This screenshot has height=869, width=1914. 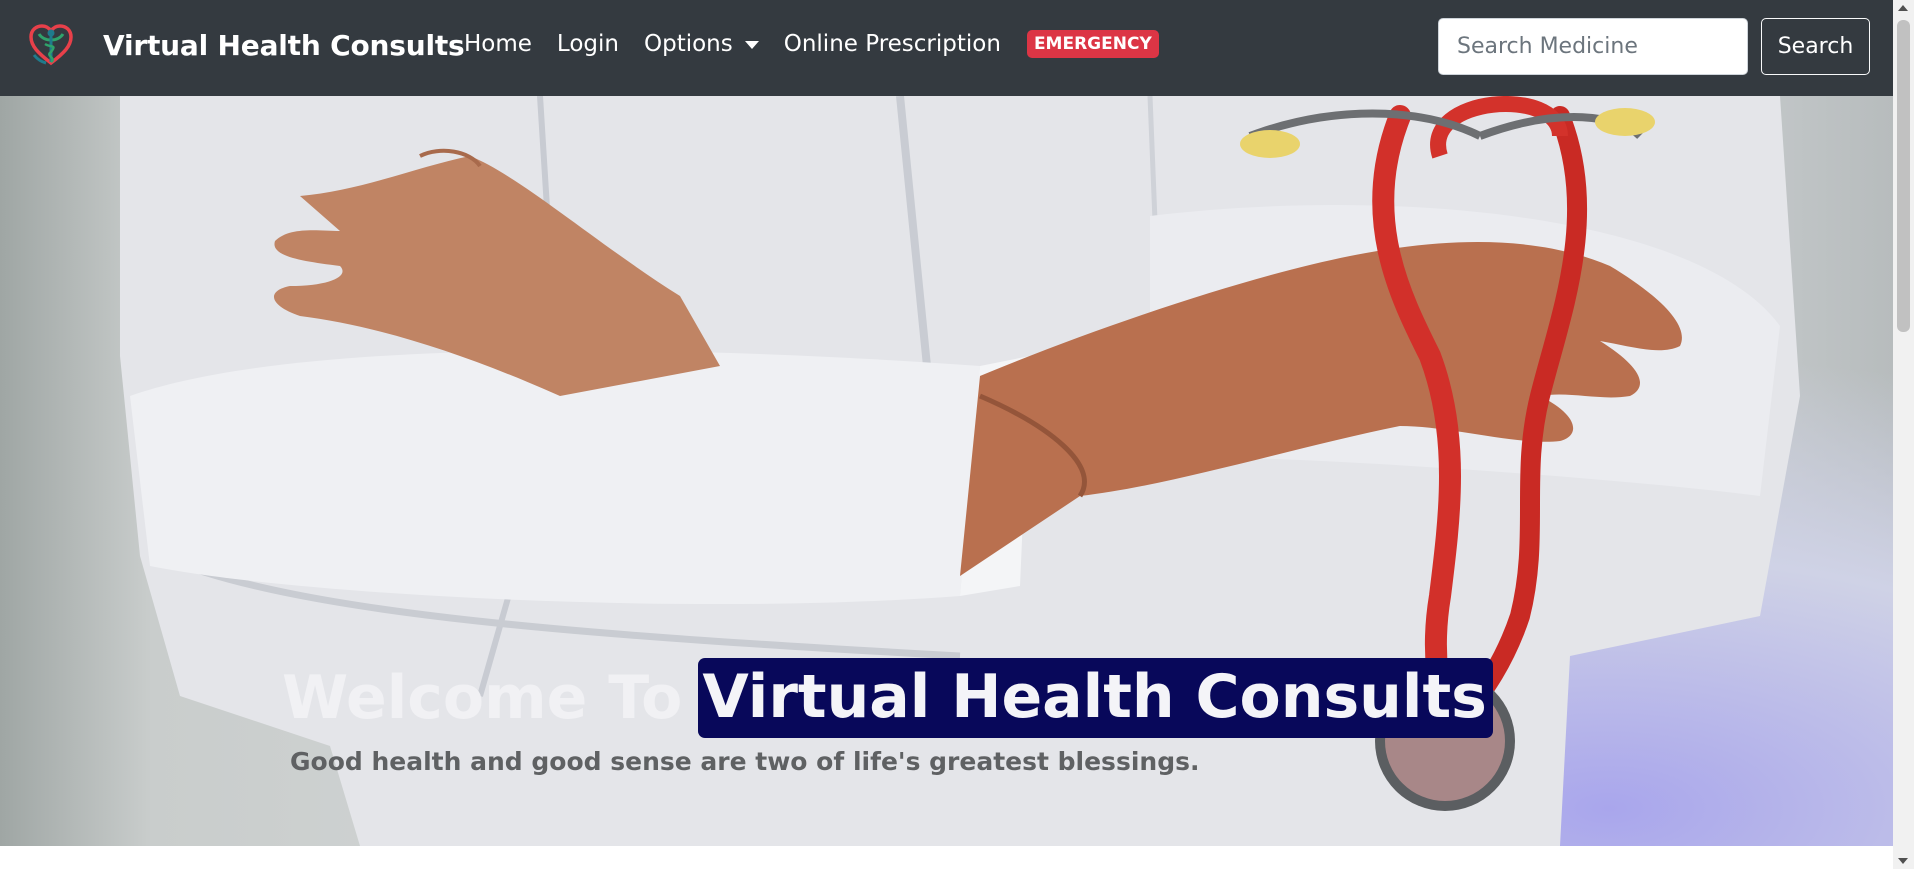 What do you see at coordinates (1903, 8) in the screenshot?
I see `scroll-up-icon` at bounding box center [1903, 8].